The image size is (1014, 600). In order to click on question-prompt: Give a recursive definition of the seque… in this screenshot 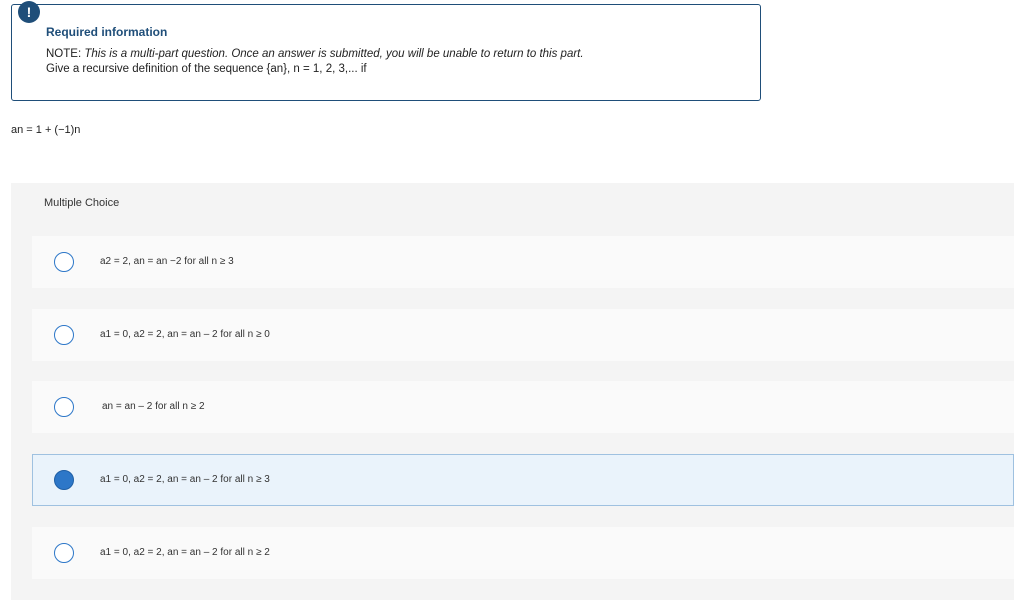, I will do `click(206, 69)`.